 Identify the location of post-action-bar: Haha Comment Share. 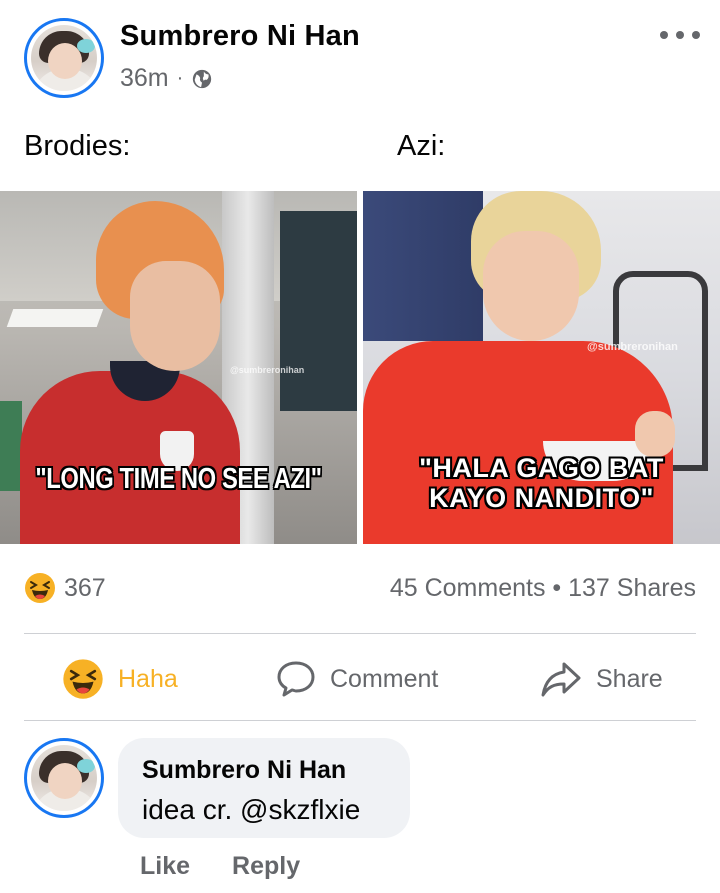
(360, 679).